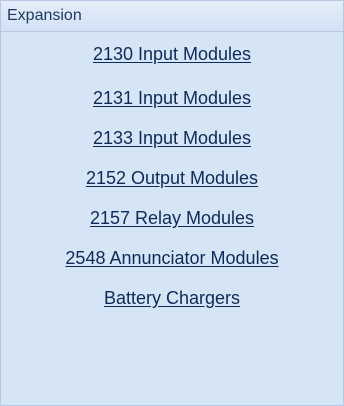  I want to click on link-battery-chargers: Battery Chargers, so click(172, 298).